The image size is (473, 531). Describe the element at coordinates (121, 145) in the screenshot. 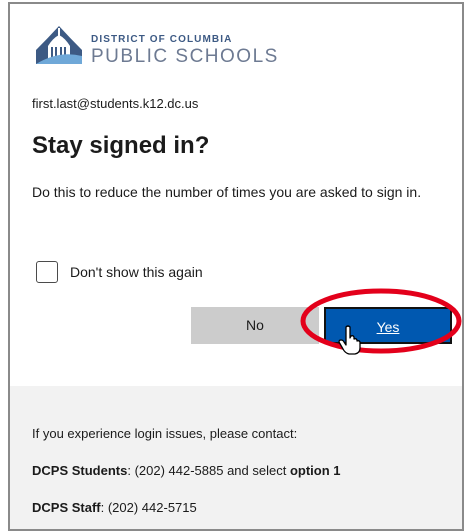

I see `page-title: Stay signed in?` at that location.